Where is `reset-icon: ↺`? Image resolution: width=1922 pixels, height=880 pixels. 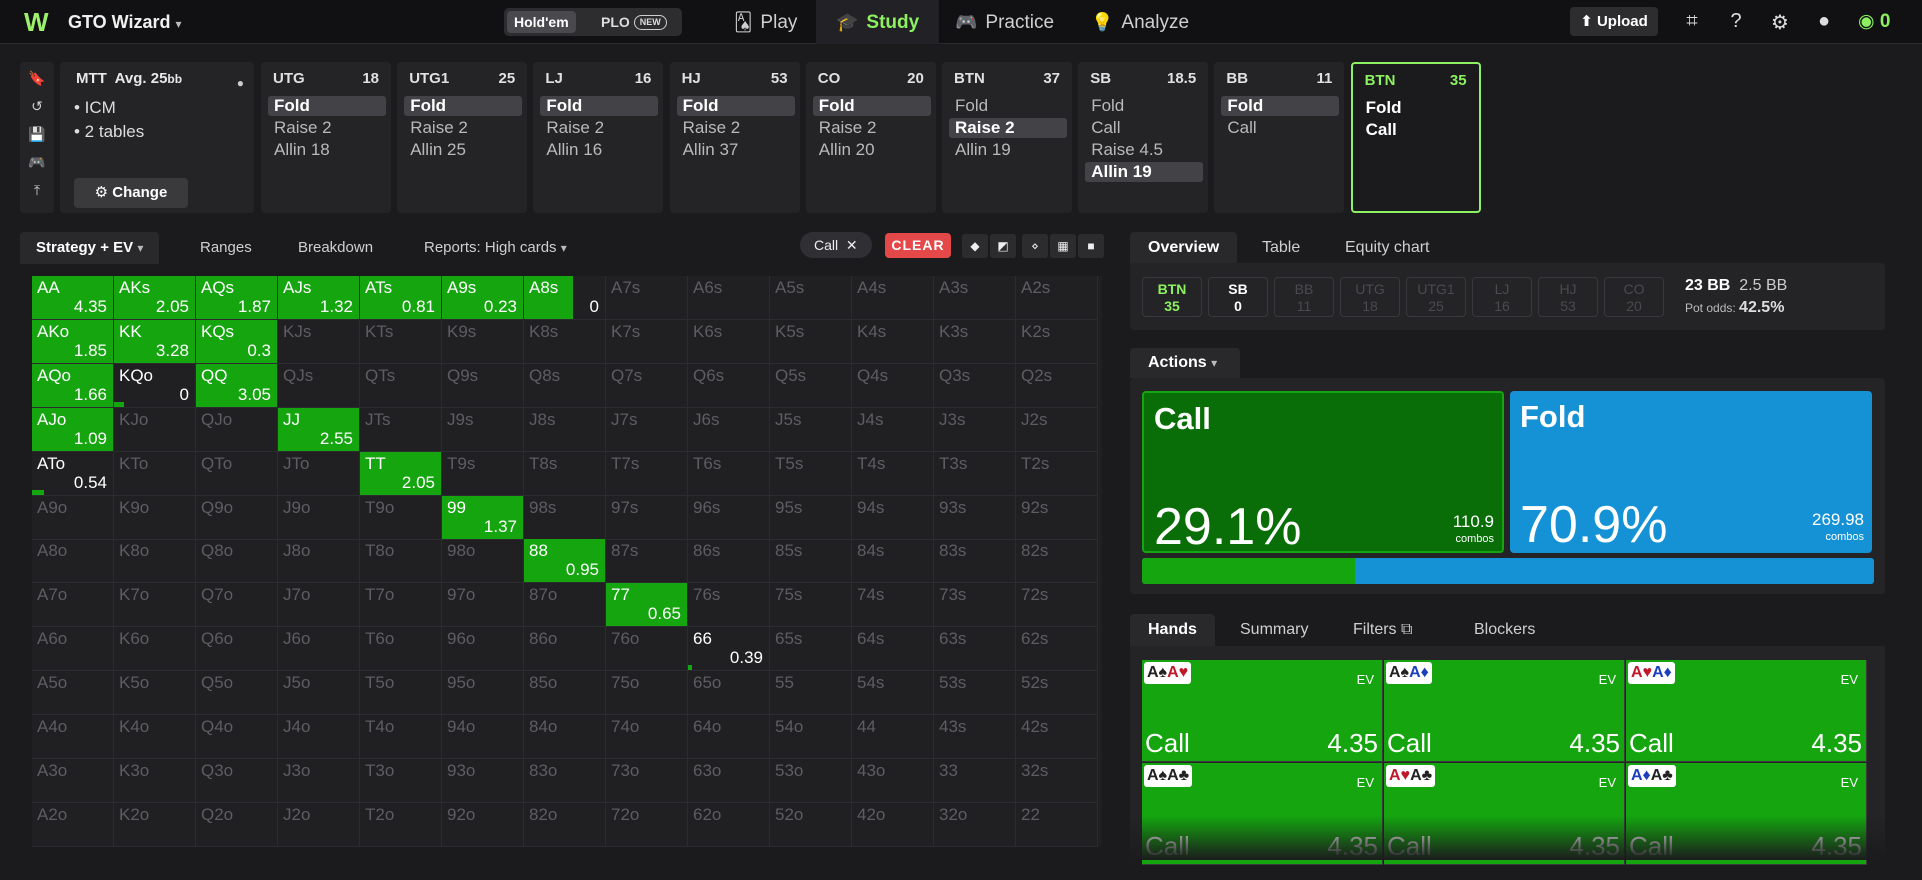 reset-icon: ↺ is located at coordinates (37, 106).